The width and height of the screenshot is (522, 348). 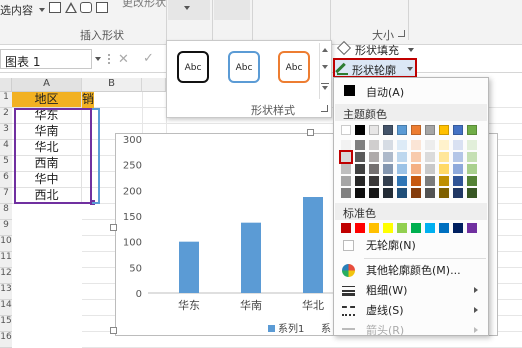 I want to click on confirm-icon: ✓, so click(x=148, y=58).